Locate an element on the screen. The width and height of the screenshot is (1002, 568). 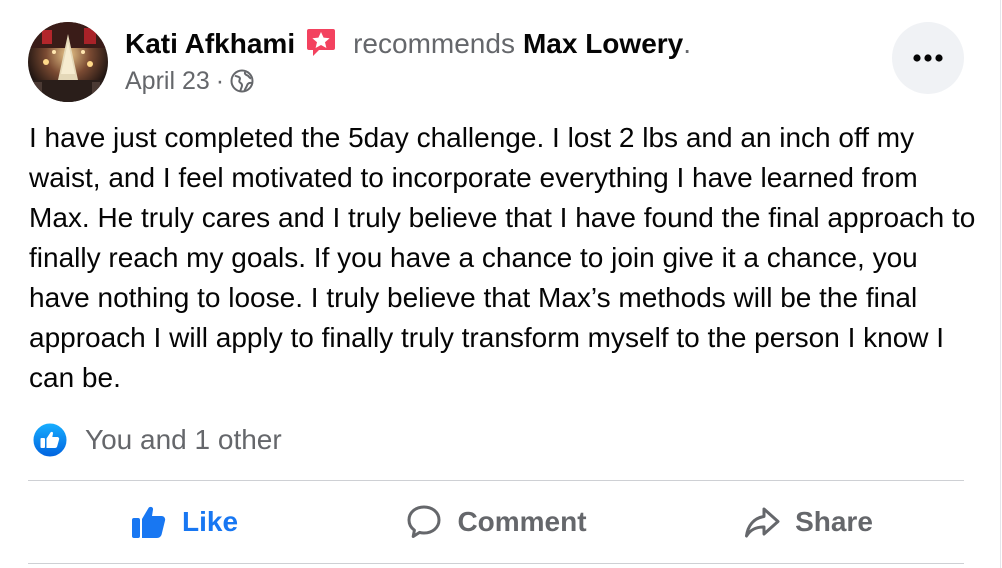
action-bar: Like Comment Share is located at coordinates (496, 522).